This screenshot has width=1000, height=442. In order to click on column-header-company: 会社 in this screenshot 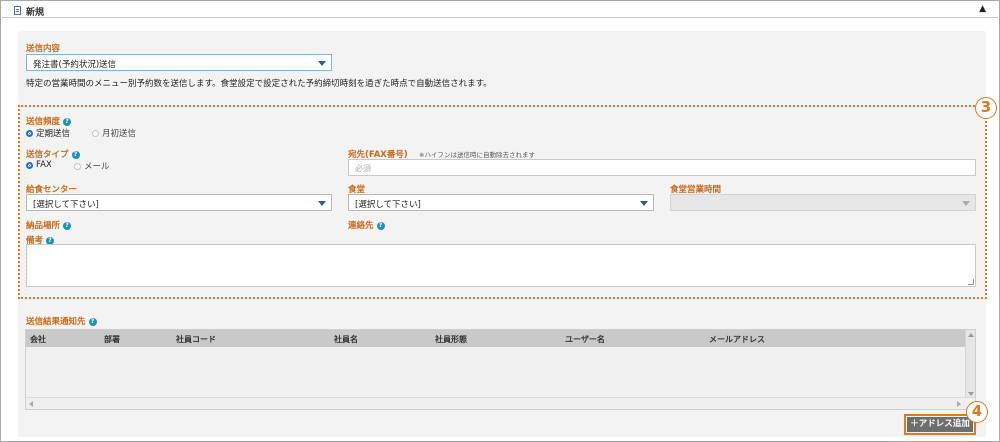, I will do `click(38, 339)`.